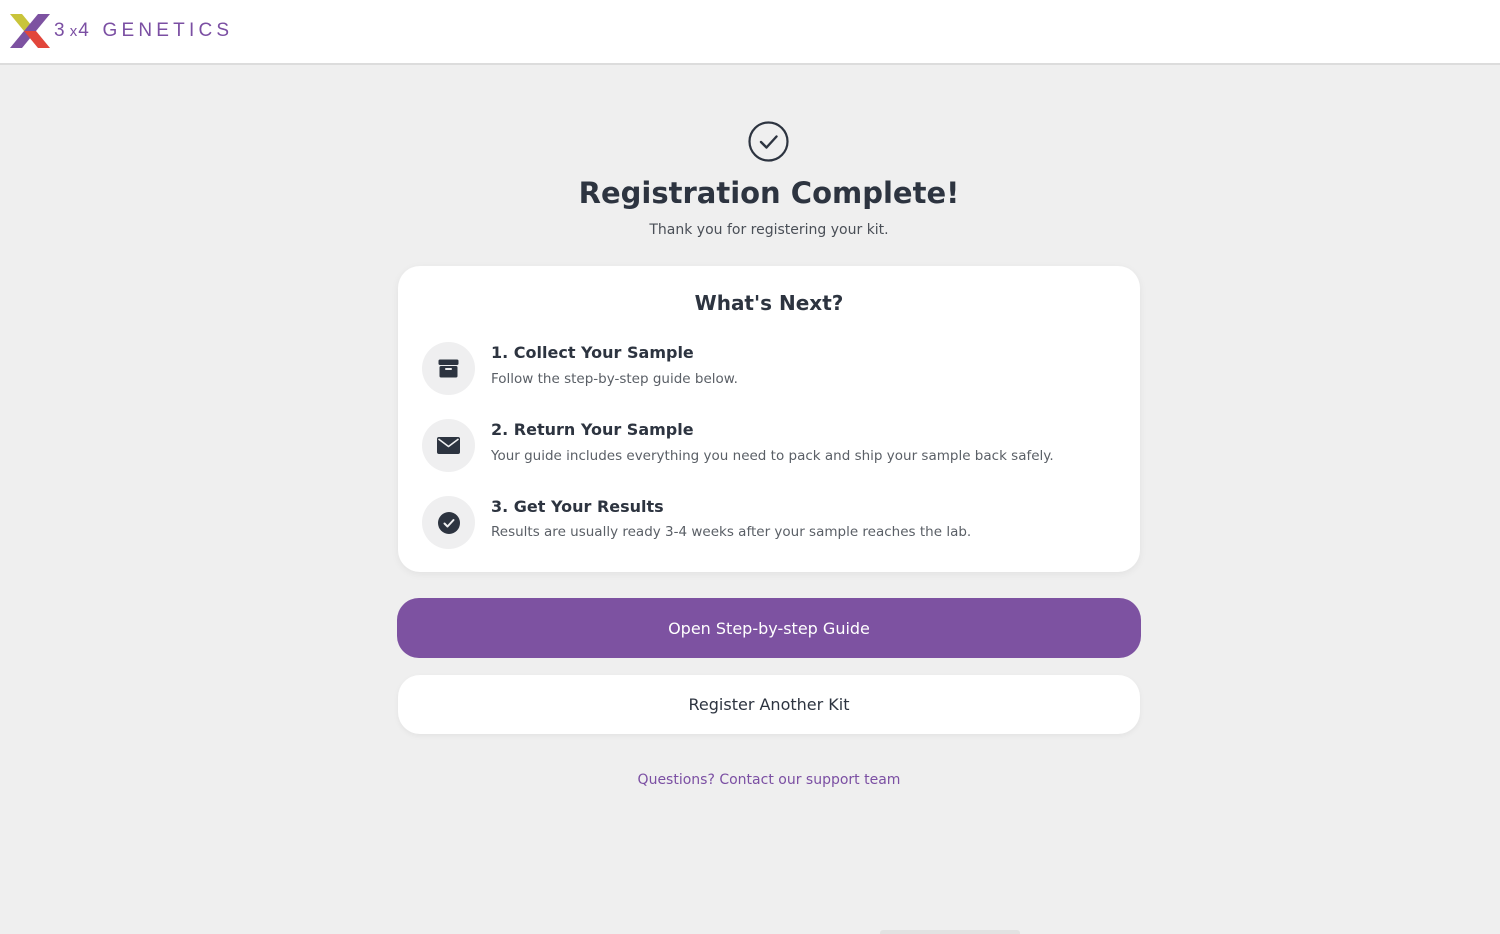 This screenshot has height=934, width=1500. Describe the element at coordinates (769, 704) in the screenshot. I see `register-another-kit-button: Register Another Kit` at that location.